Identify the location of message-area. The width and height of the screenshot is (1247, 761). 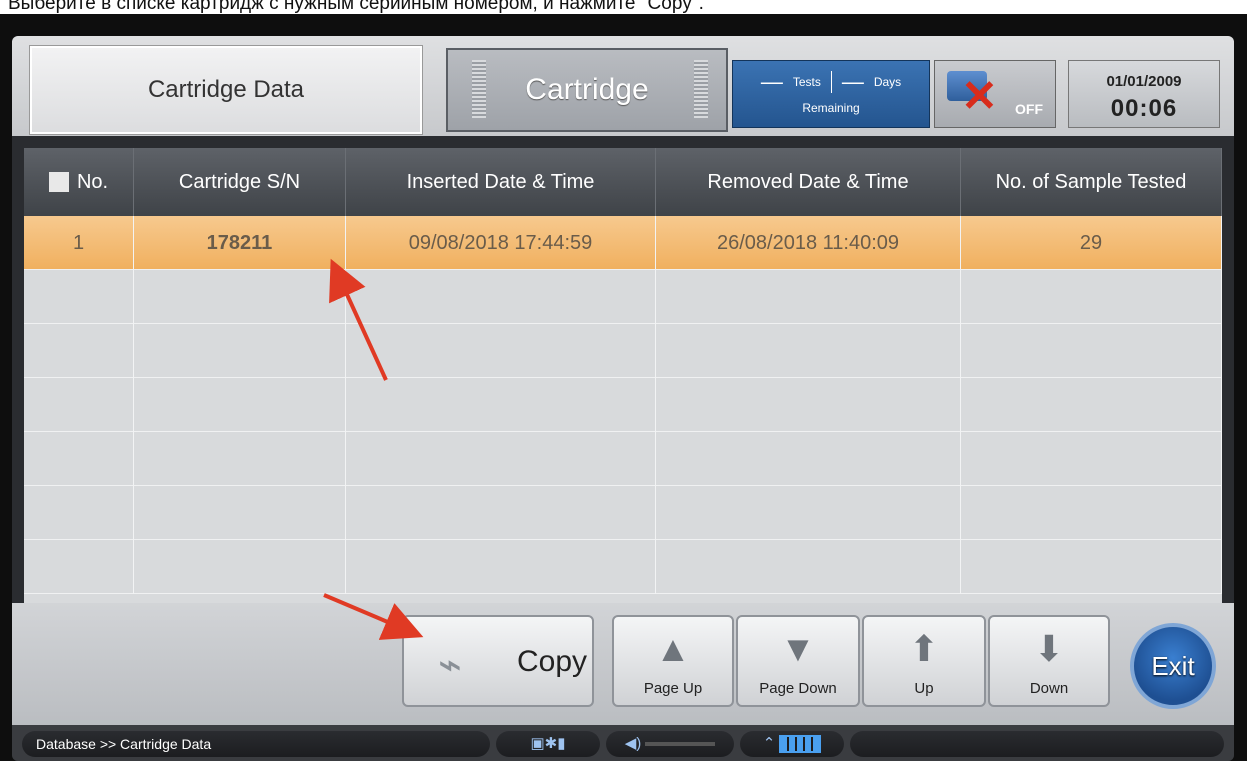
(1037, 744).